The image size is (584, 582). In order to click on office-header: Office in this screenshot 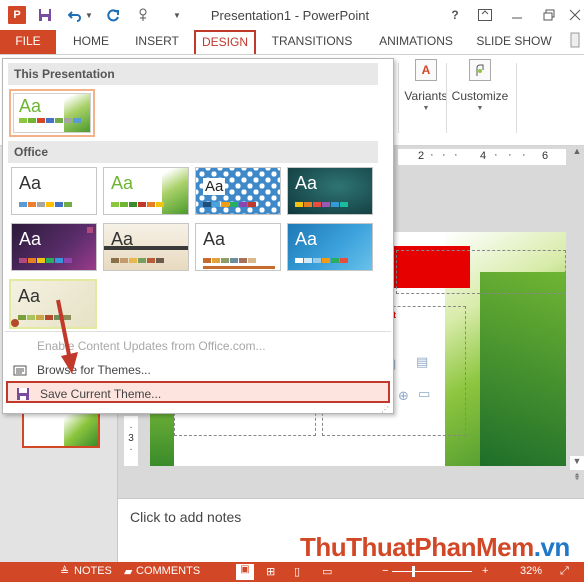, I will do `click(193, 152)`.